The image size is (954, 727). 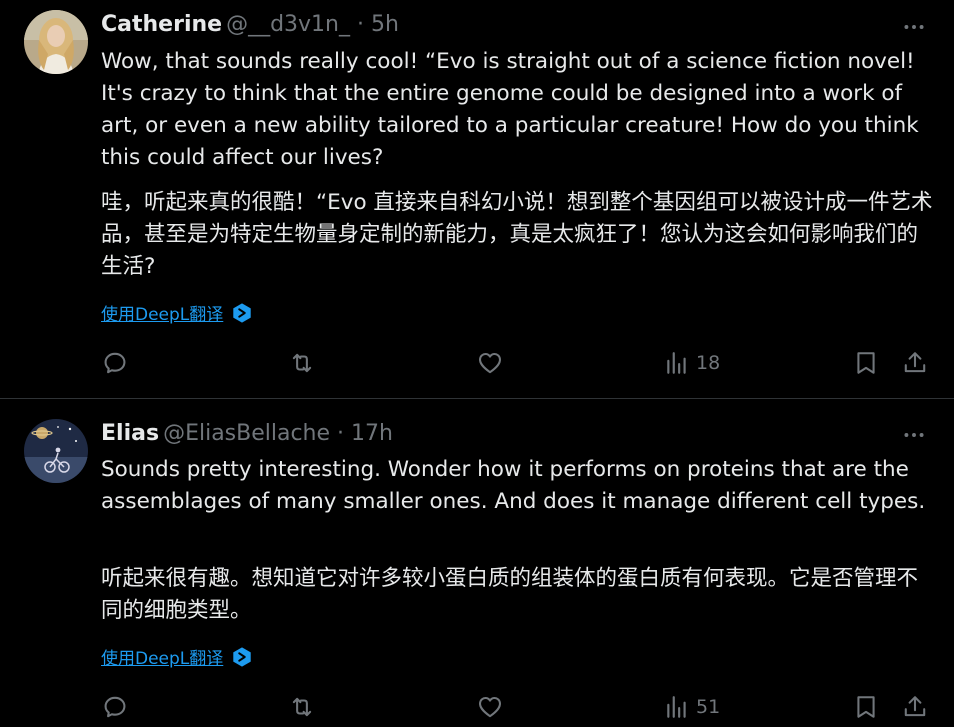 What do you see at coordinates (692, 363) in the screenshot?
I see `views-button: 18` at bounding box center [692, 363].